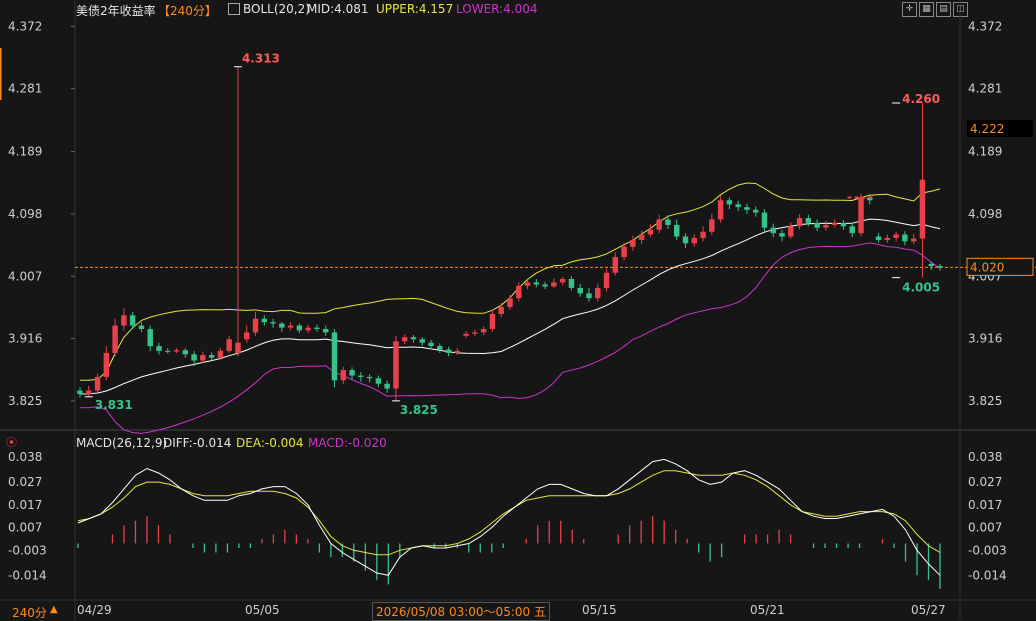 Image resolution: width=1036 pixels, height=621 pixels. I want to click on macd-tick-left: 0.017, so click(25, 505).